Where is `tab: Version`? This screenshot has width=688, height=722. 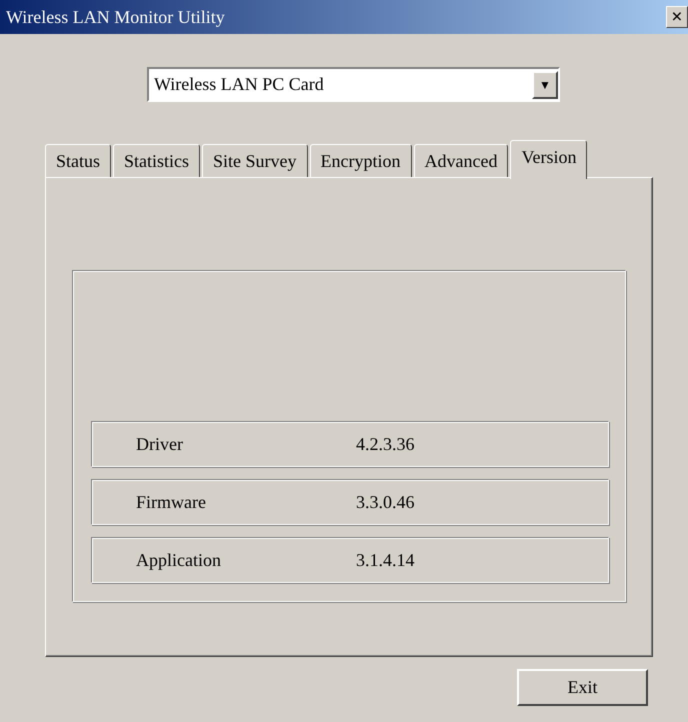 tab: Version is located at coordinates (549, 159).